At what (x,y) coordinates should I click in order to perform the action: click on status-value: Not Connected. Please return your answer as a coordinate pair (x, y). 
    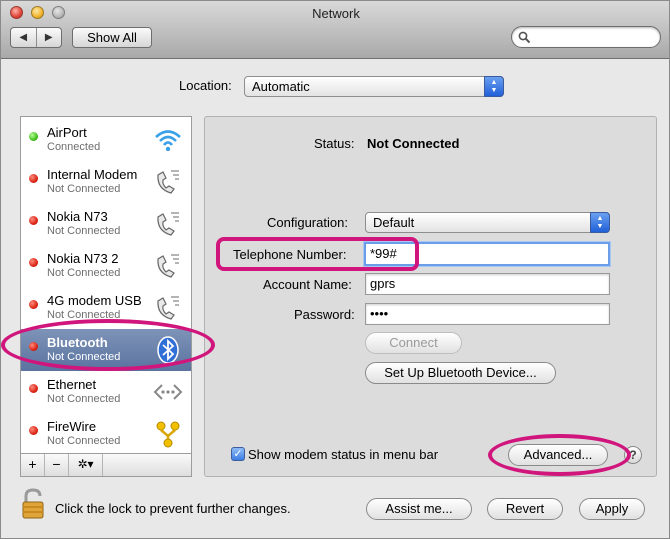
    Looking at the image, I should click on (413, 143).